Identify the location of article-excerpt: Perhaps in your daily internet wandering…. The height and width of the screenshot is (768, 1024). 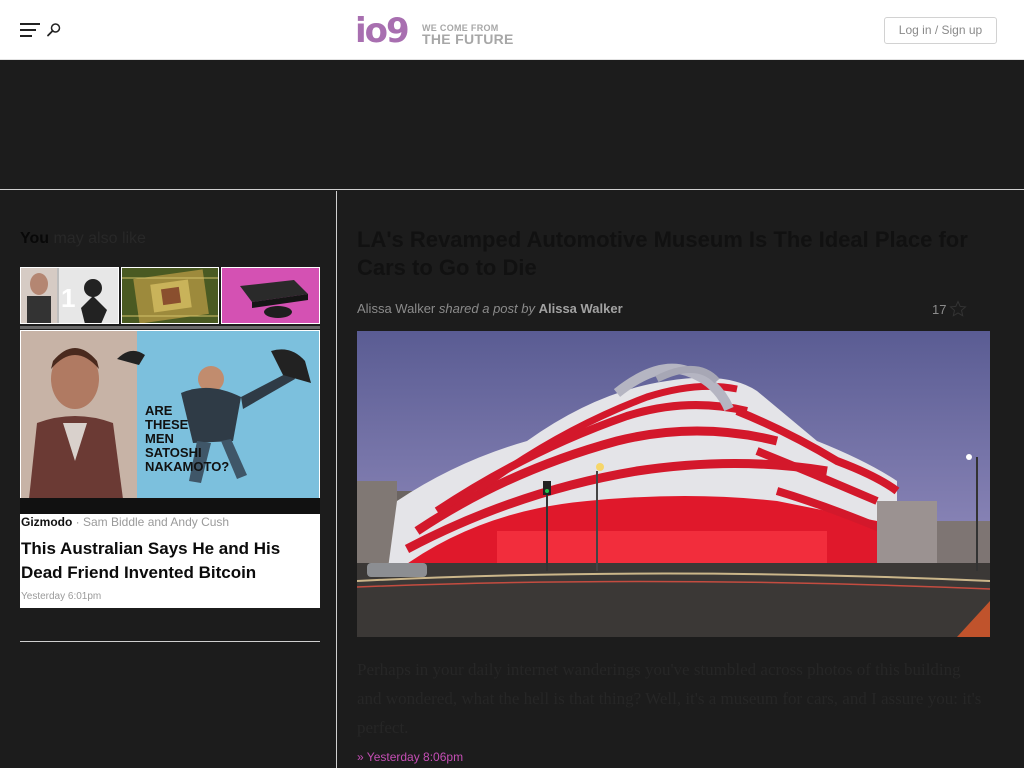
(669, 698).